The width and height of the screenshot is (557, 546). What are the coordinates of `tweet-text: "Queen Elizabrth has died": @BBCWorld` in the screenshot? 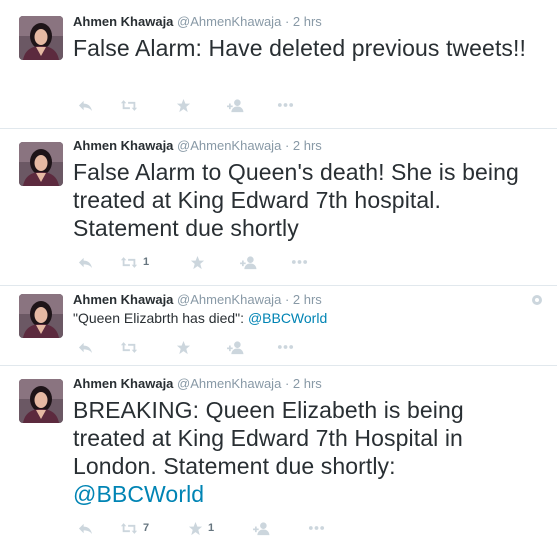 It's located at (308, 318).